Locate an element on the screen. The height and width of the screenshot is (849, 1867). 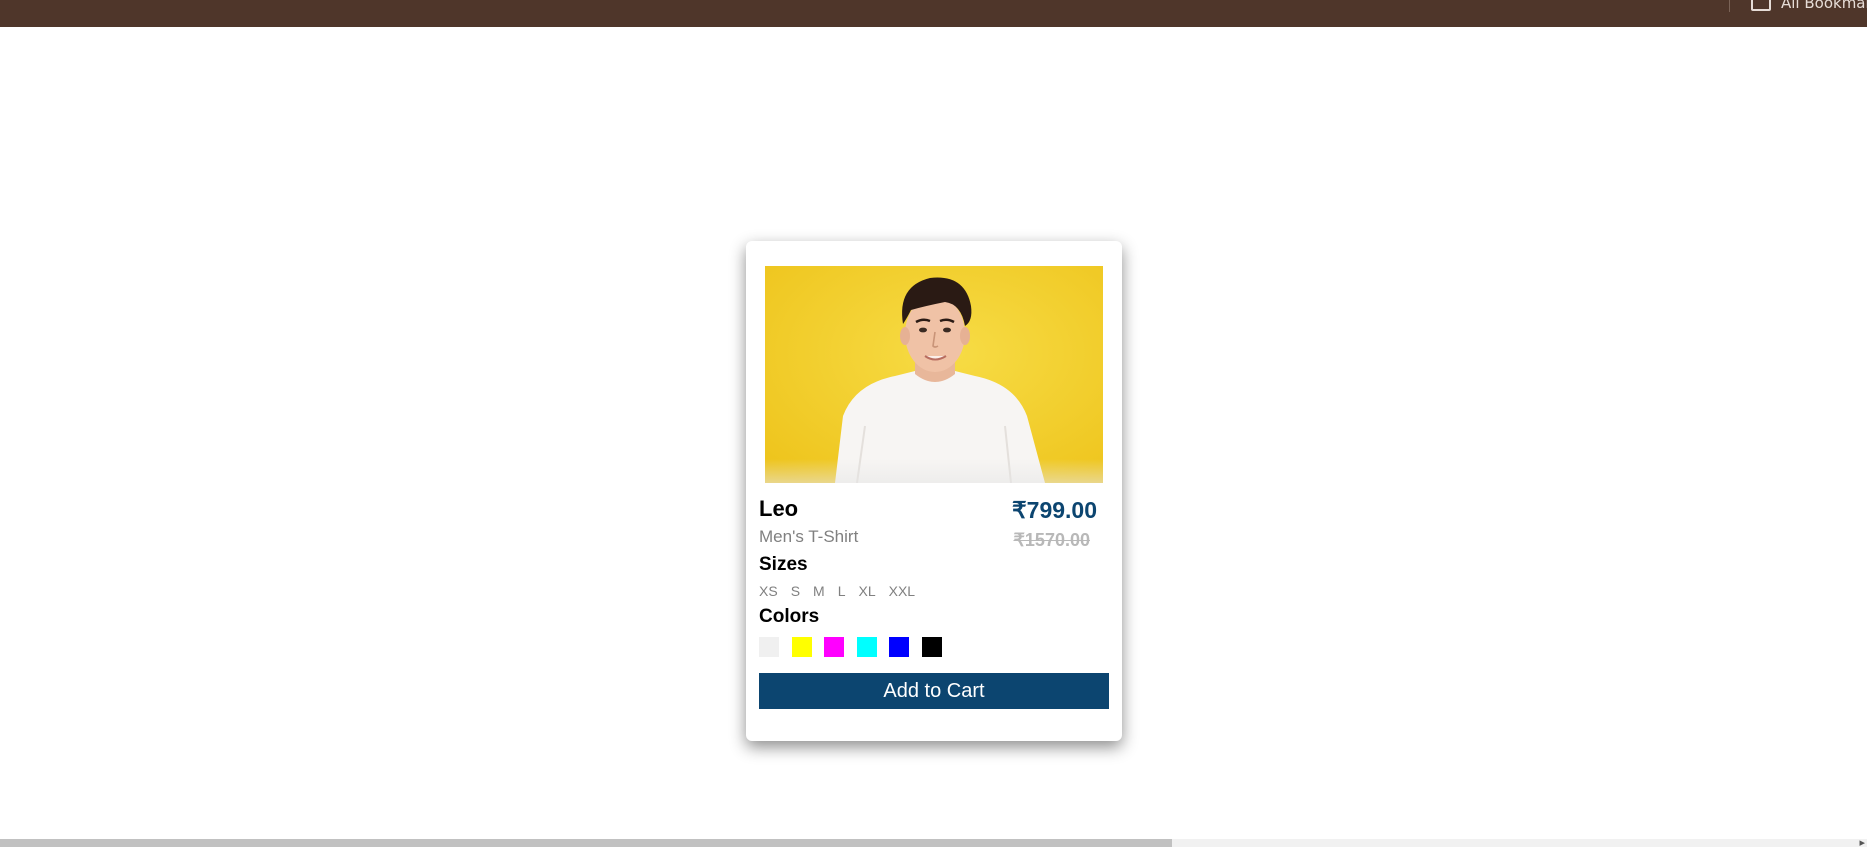
scroll-right-arrow-icon: ▸ is located at coordinates (1862, 842).